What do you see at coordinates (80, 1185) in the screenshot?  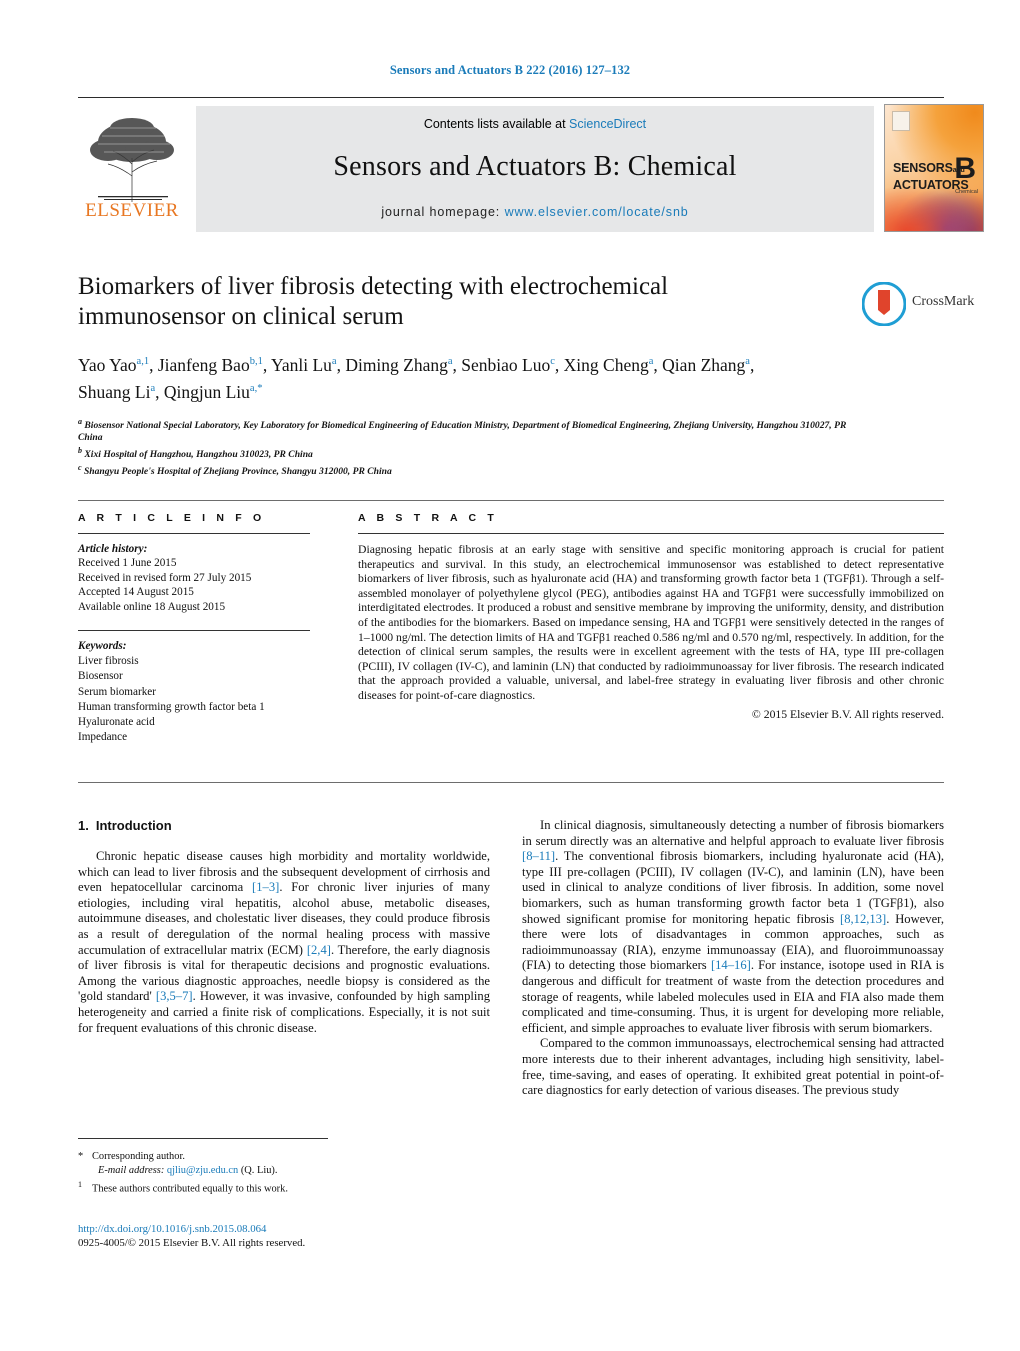 I see `equal-marker: 1` at bounding box center [80, 1185].